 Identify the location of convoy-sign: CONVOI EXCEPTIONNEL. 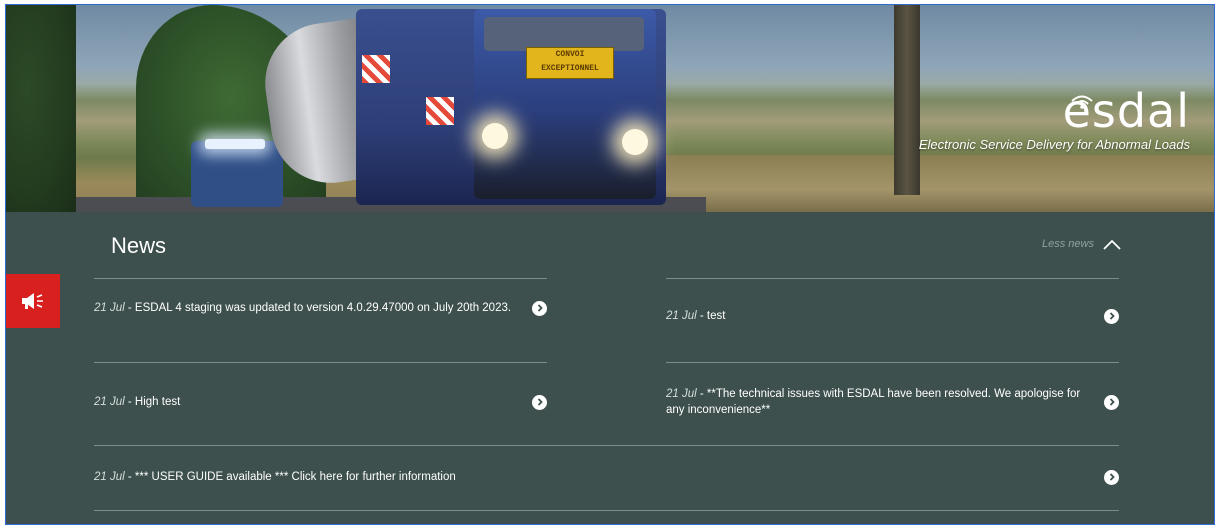
(570, 63).